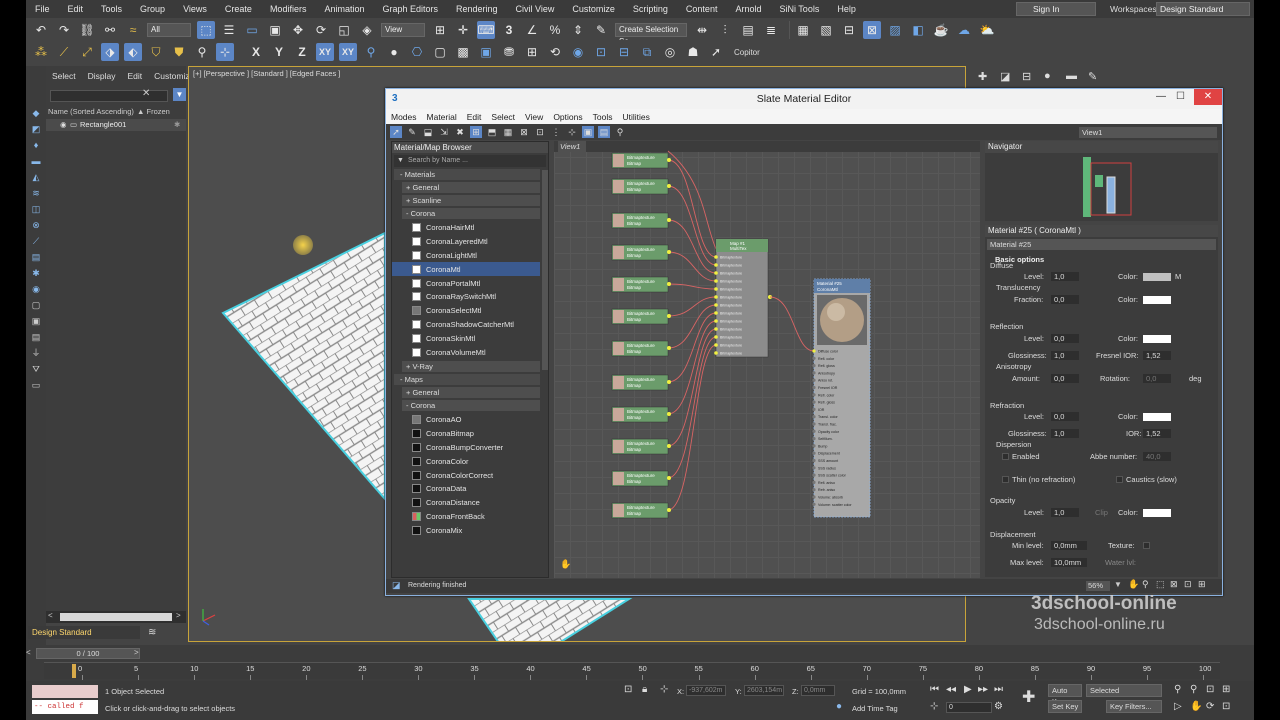  I want to click on navigator-icon: ⚲, so click(620, 132).